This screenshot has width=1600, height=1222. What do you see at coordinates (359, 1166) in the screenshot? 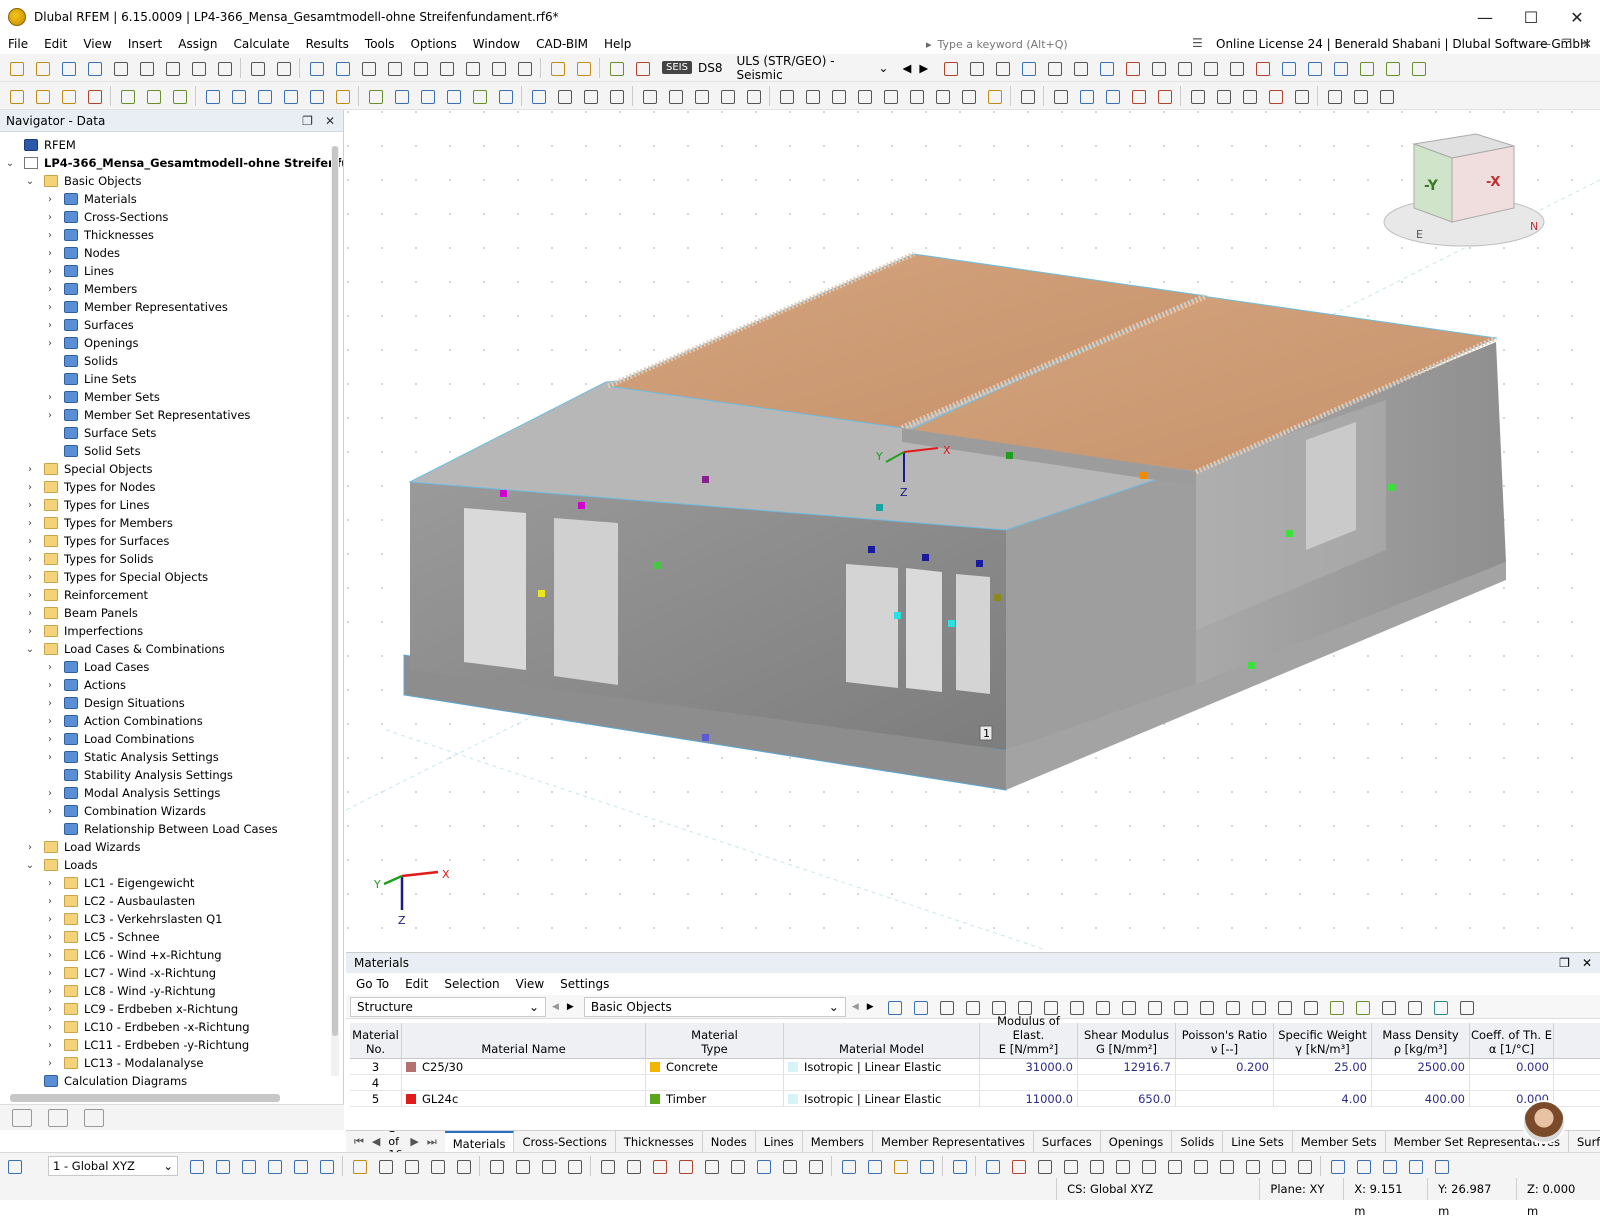
I see `mark-icon` at bounding box center [359, 1166].